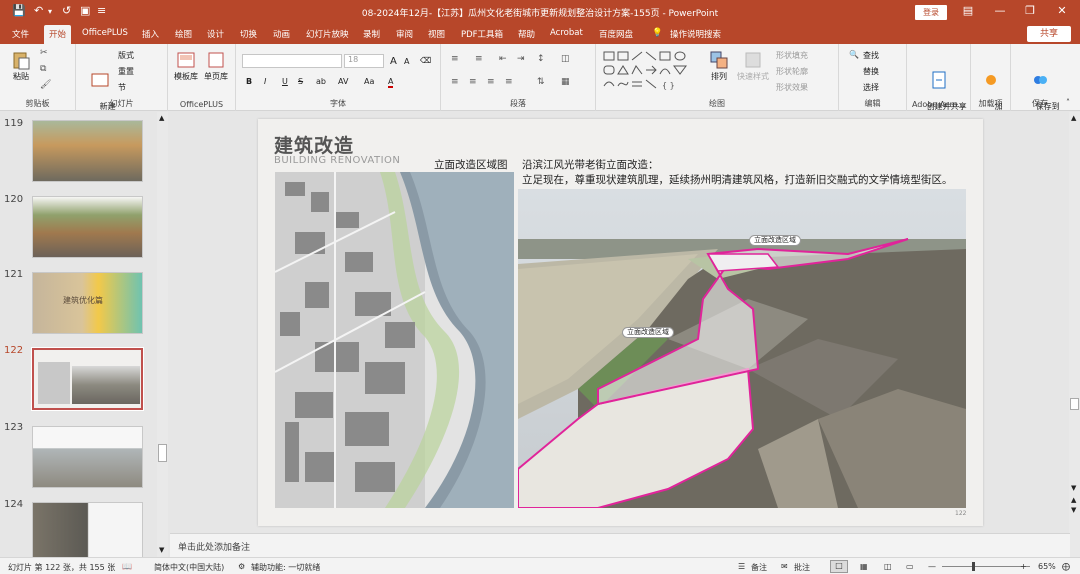  Describe the element at coordinates (541, 82) in the screenshot. I see `text-direction-icon: ⇅` at that location.